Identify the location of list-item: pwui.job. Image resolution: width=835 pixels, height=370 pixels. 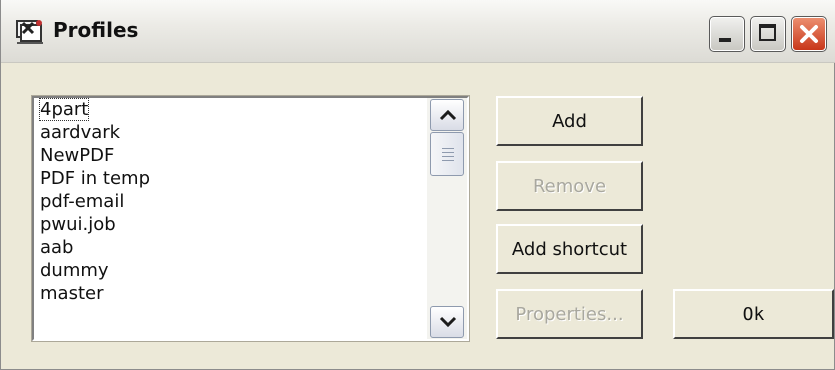
(229, 224).